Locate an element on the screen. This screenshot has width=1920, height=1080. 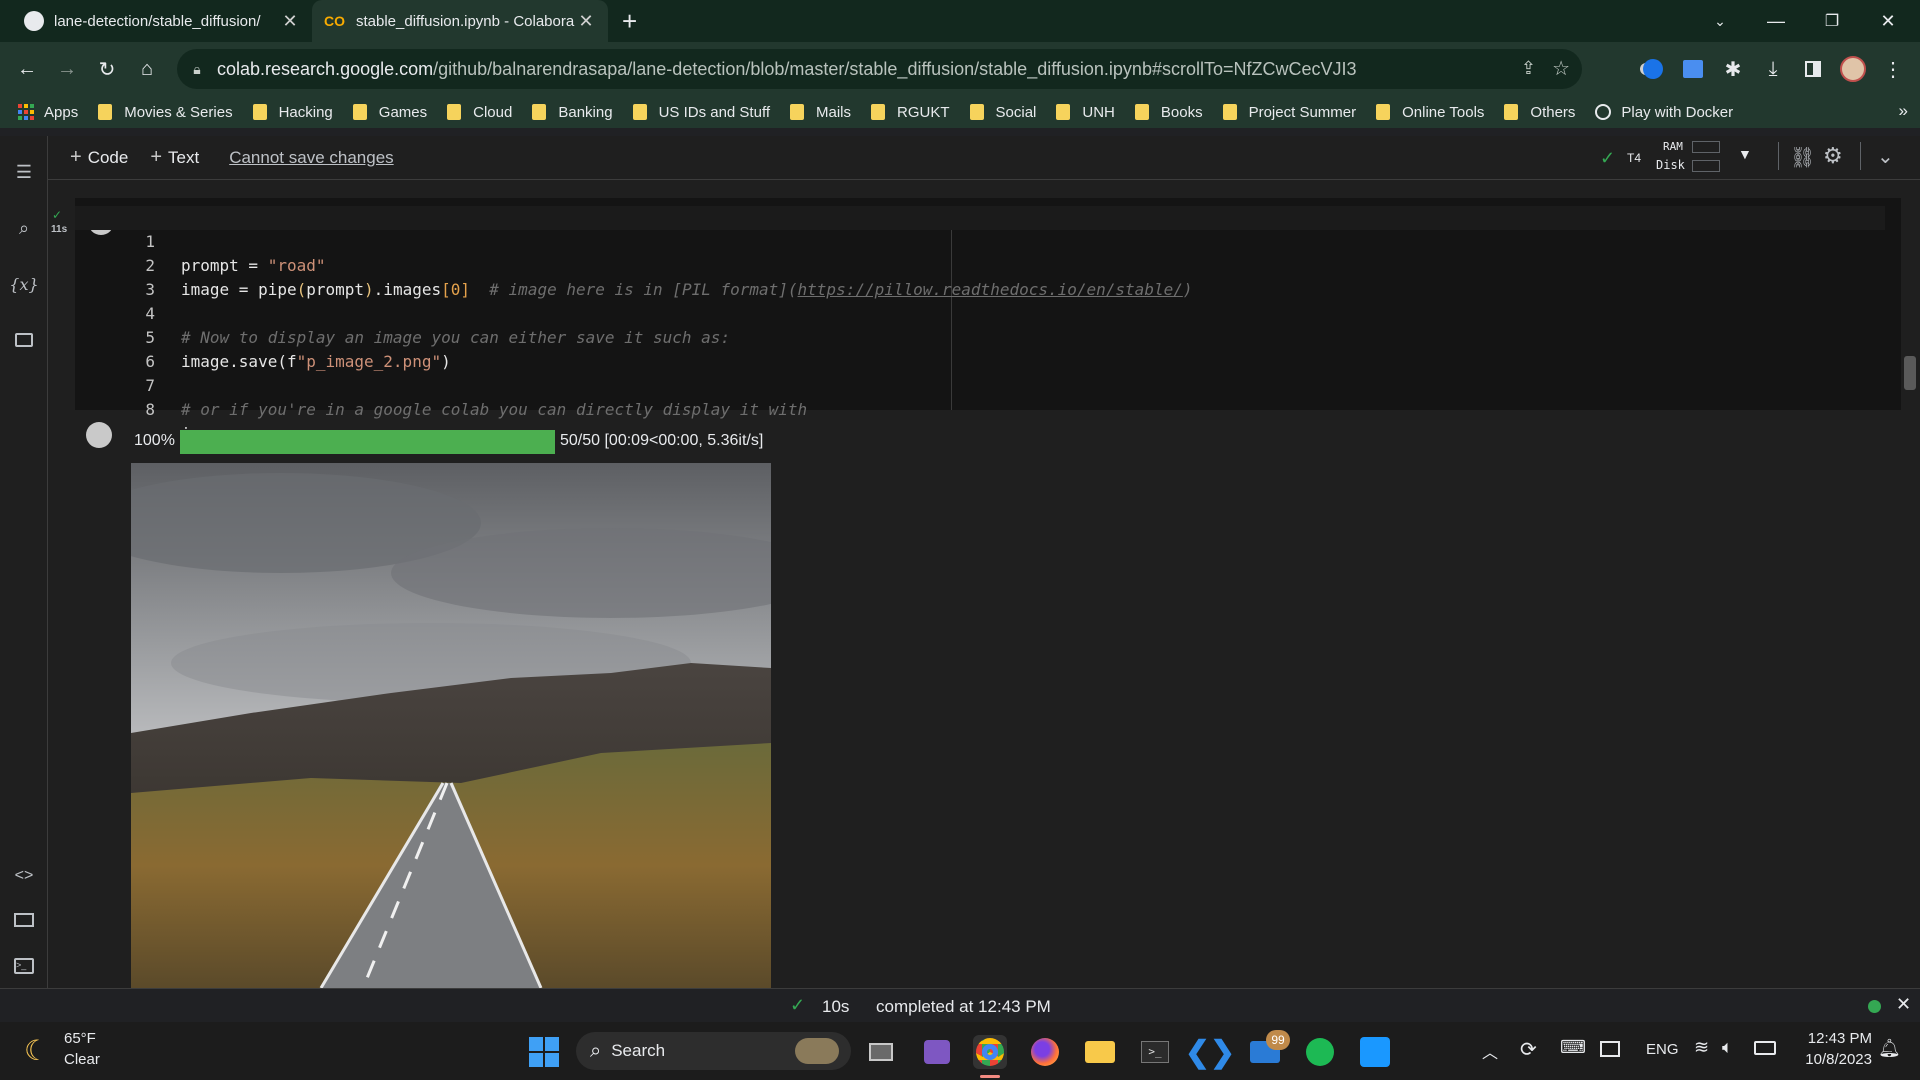
keyboard-icon: ⌨ is located at coordinates (1573, 1047).